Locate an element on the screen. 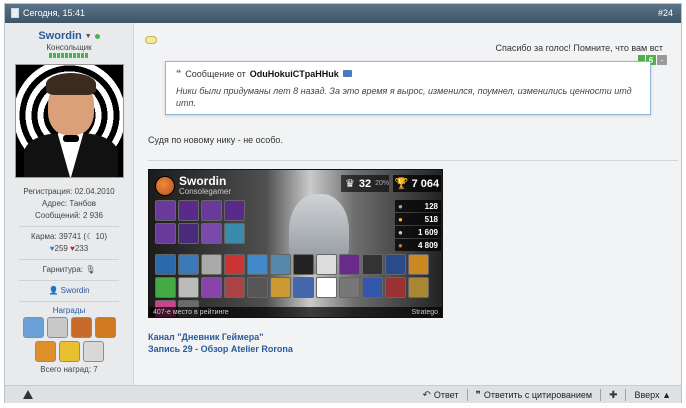  moon-icon: ☾ is located at coordinates (90, 236).